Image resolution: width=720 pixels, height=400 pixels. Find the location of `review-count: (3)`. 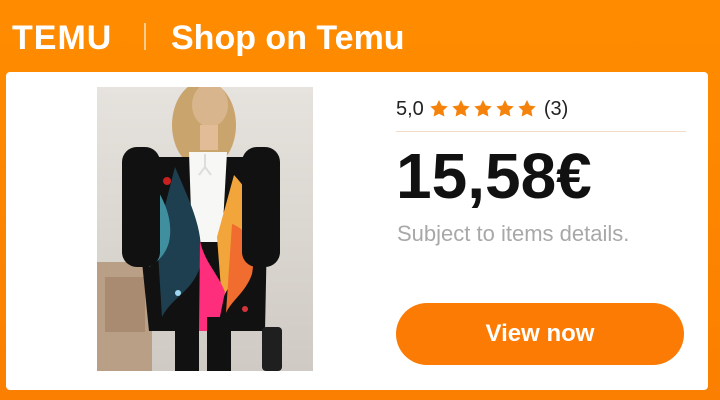

review-count: (3) is located at coordinates (556, 108).